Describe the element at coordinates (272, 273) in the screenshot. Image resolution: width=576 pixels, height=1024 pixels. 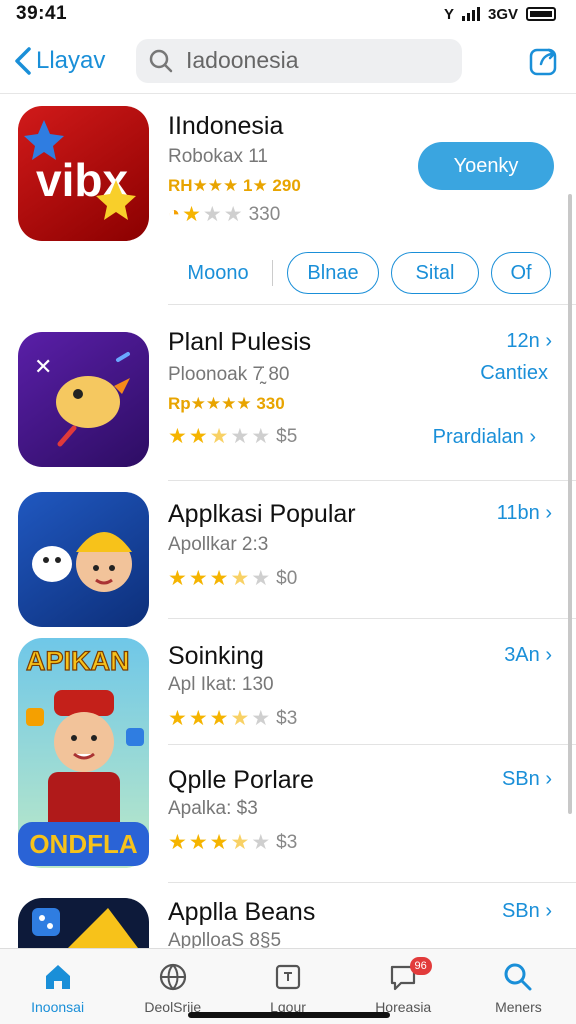
I see `chip-divider` at that location.